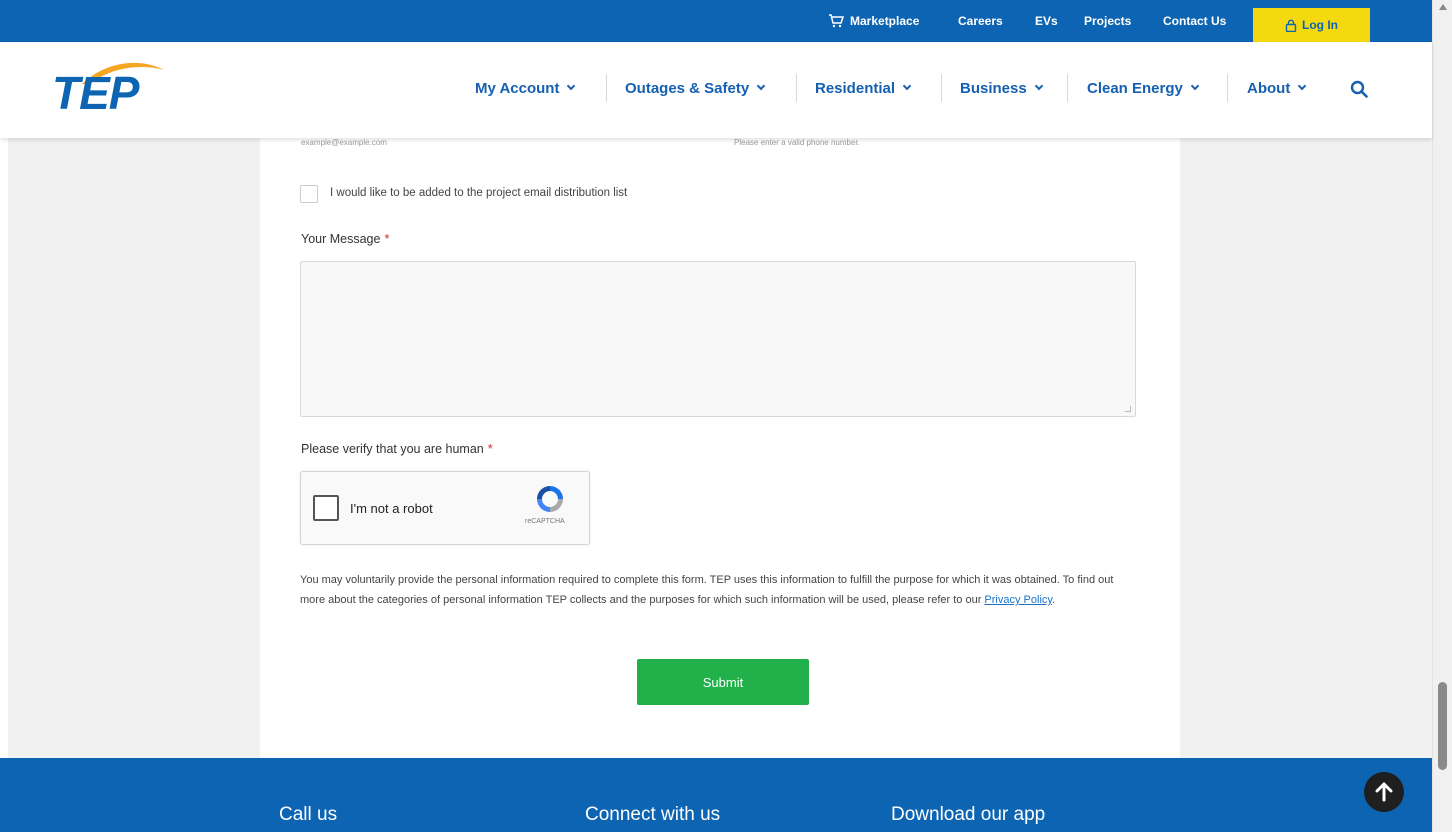 The height and width of the screenshot is (832, 1452). I want to click on recaptcha-widget: I'm not a robot reCAPTCHA, so click(445, 508).